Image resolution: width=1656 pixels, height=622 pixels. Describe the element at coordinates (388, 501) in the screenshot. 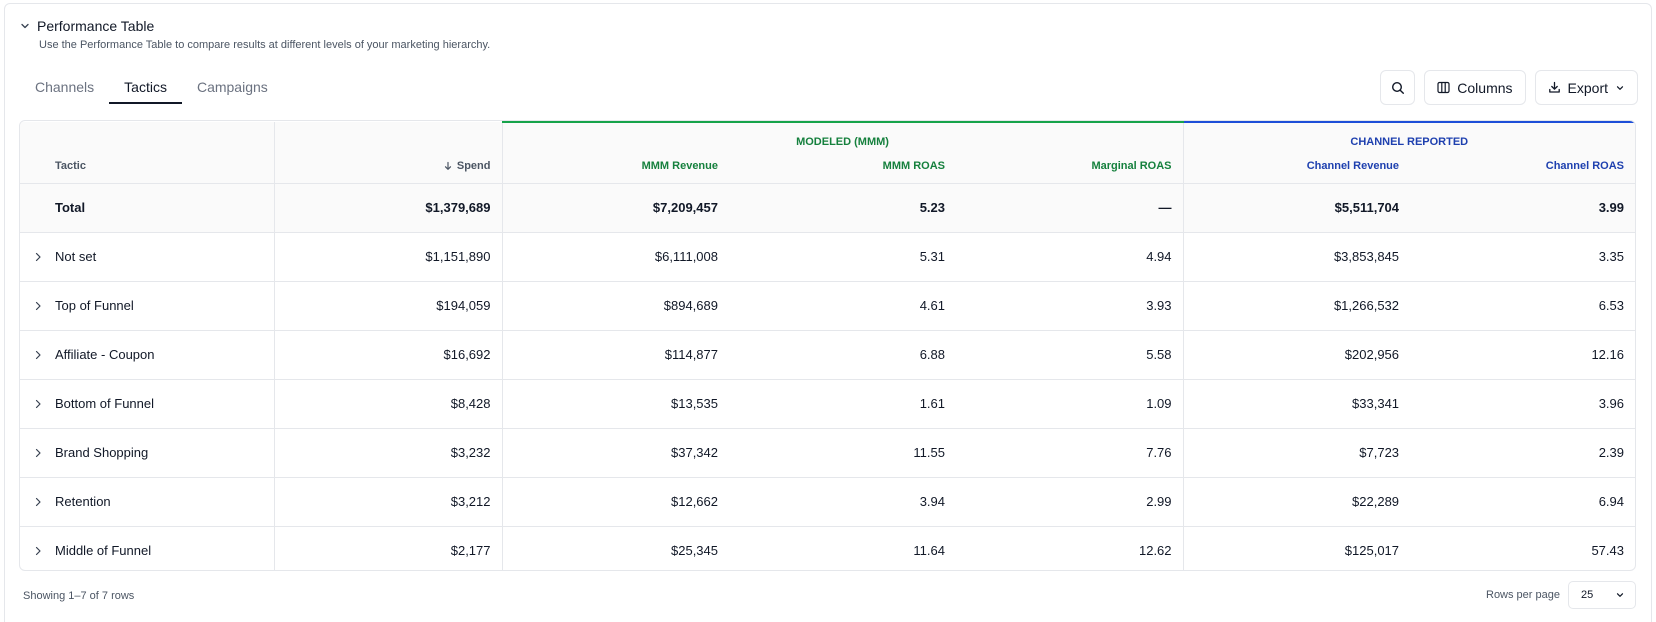

I see `spend-cell: $3,212` at that location.